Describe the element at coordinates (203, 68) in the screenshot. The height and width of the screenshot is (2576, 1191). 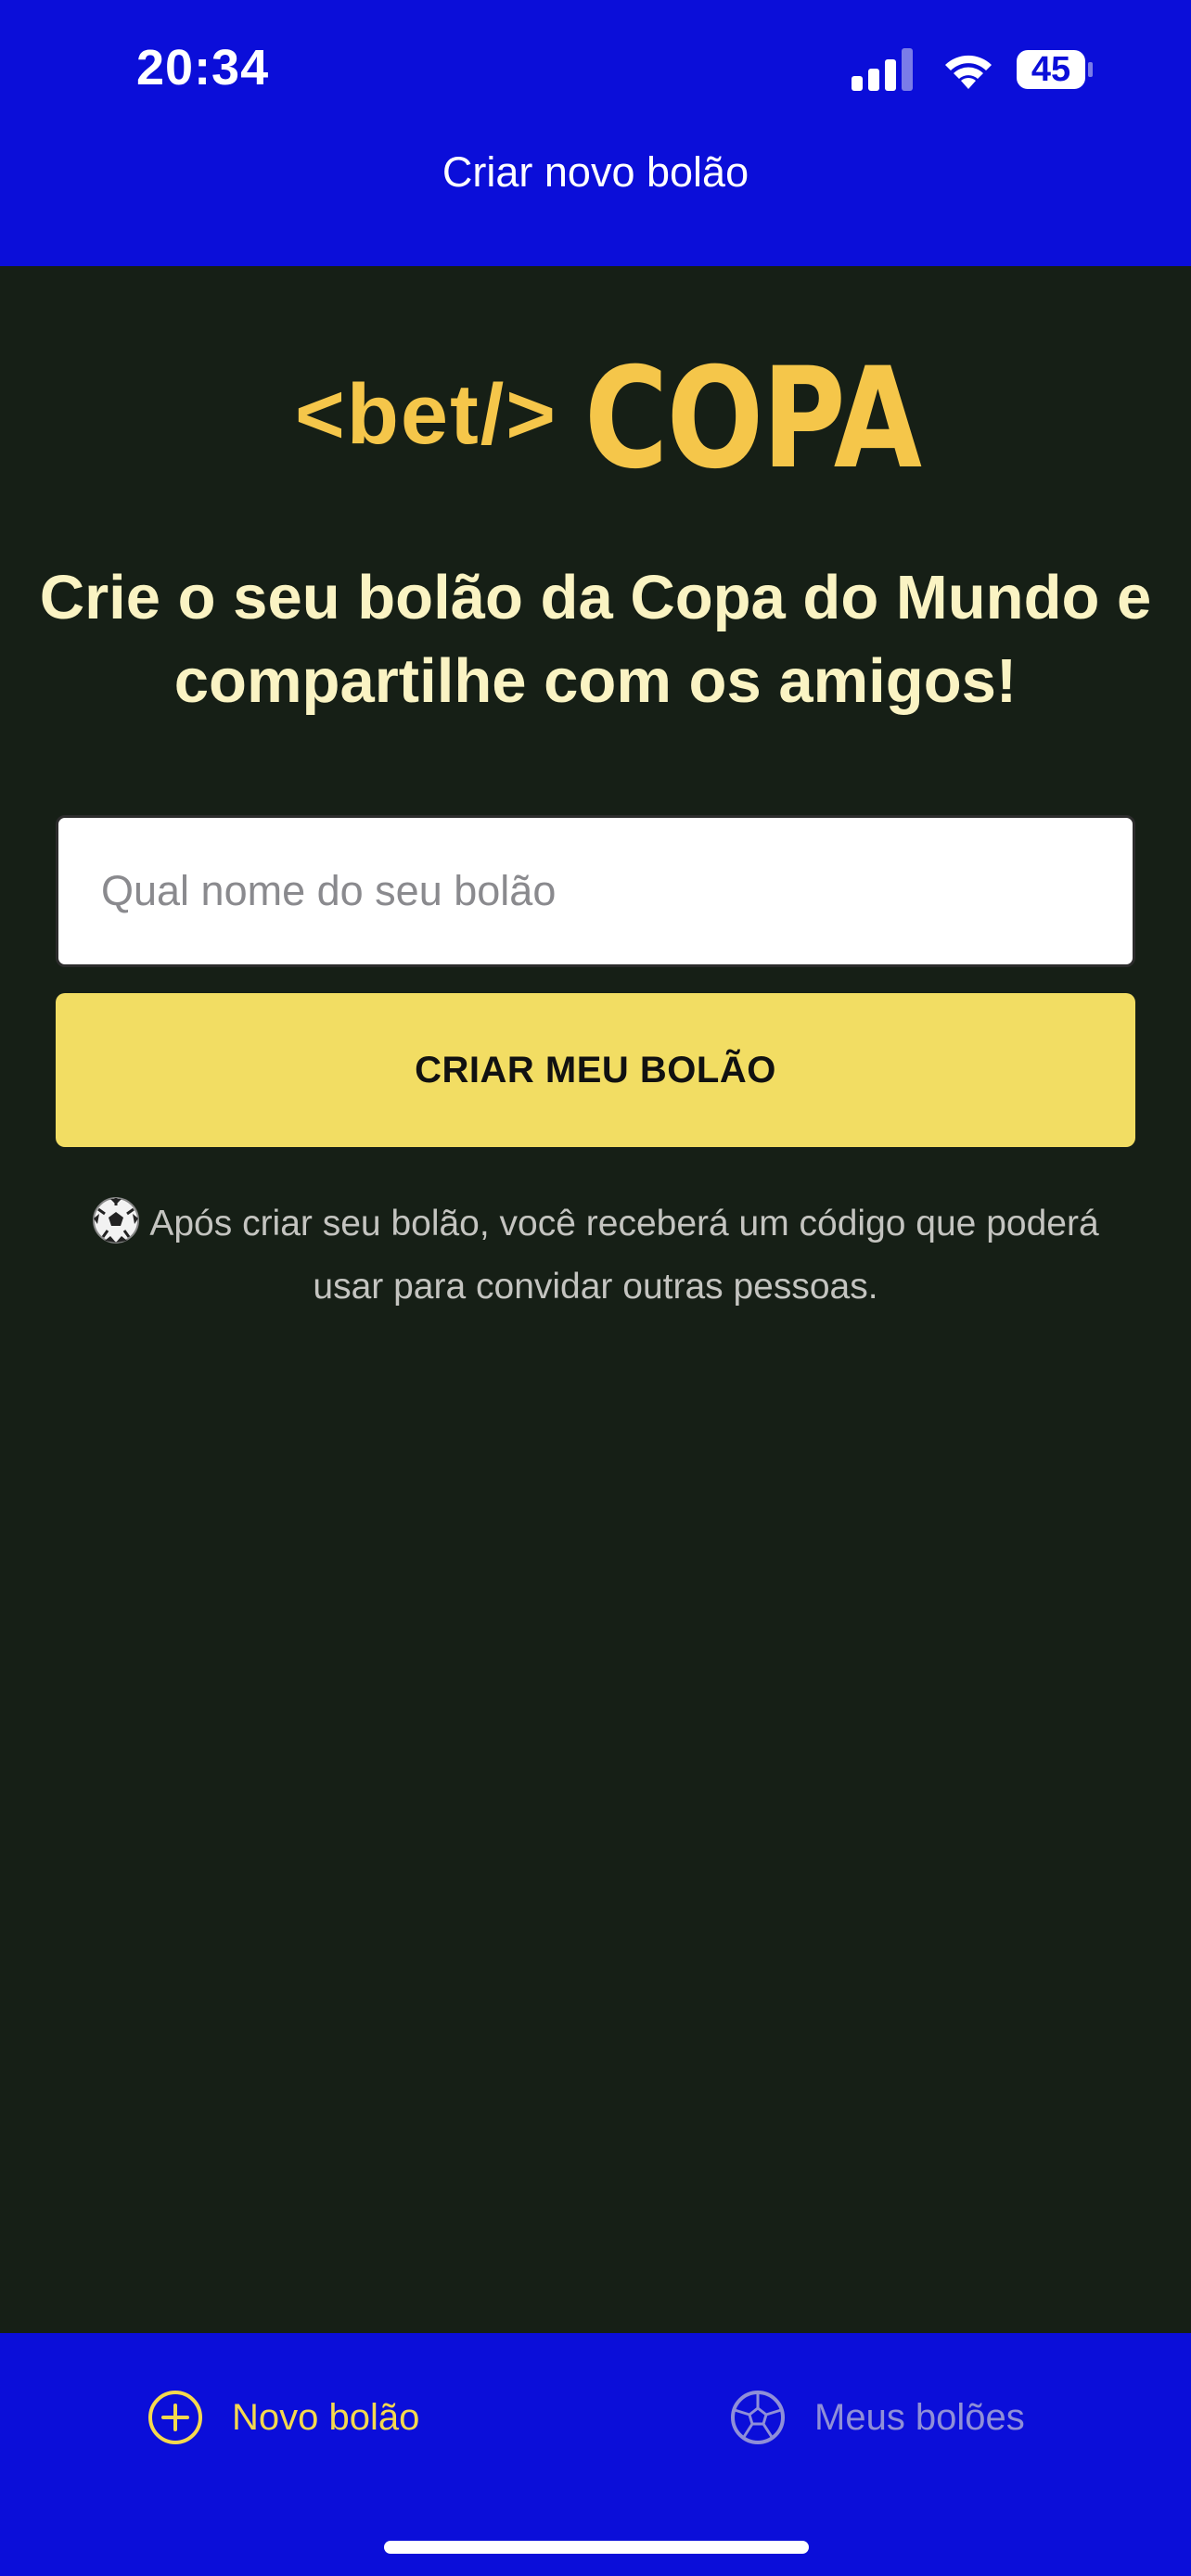
I see `status-time: 20:34` at that location.